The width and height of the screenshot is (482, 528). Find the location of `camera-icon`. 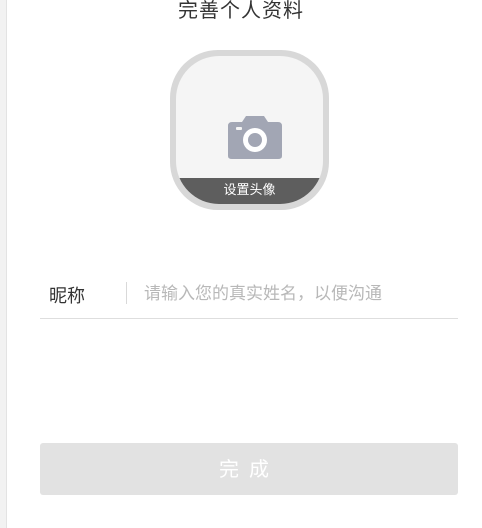

camera-icon is located at coordinates (255, 137).